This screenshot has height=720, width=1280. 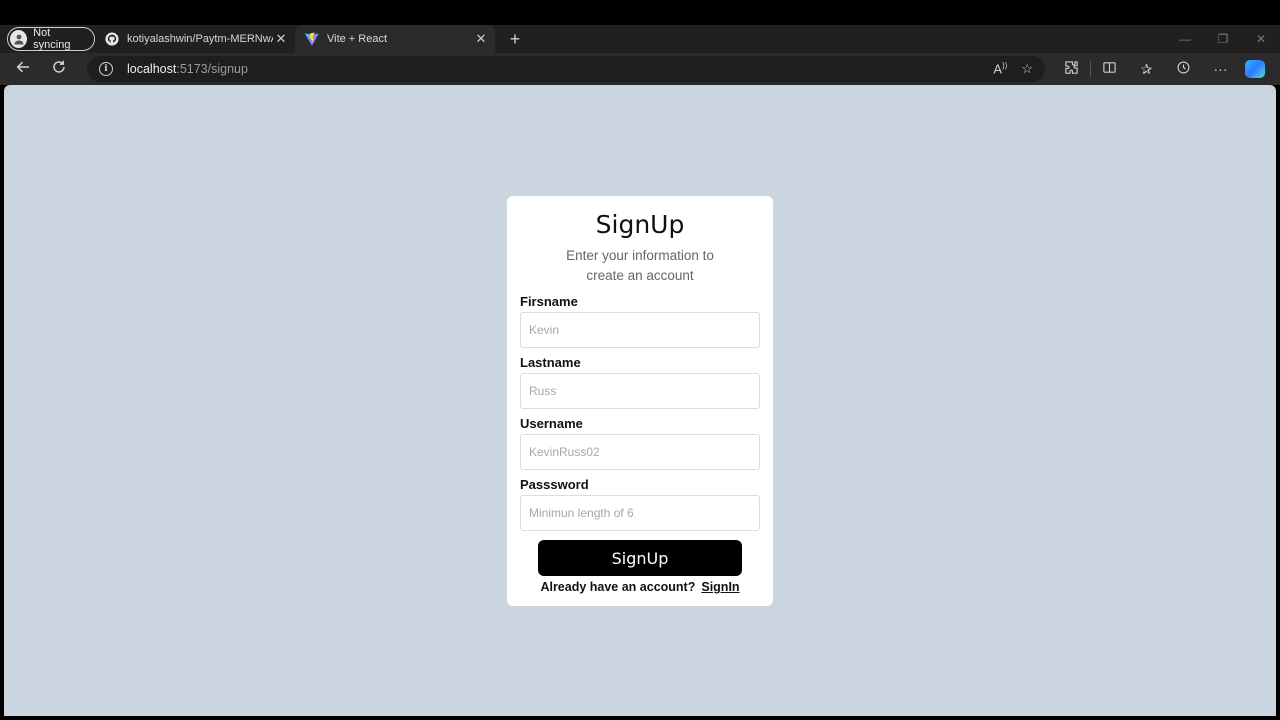 I want to click on window-controls: — ❐ ✕, so click(x=1223, y=39).